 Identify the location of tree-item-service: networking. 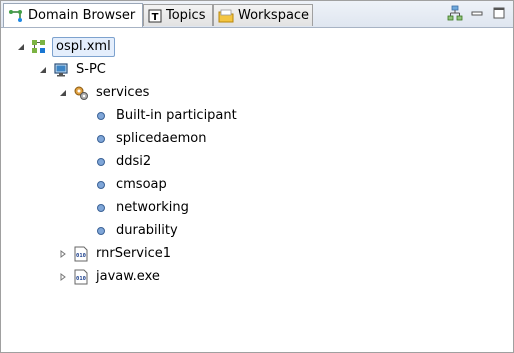
(134, 208).